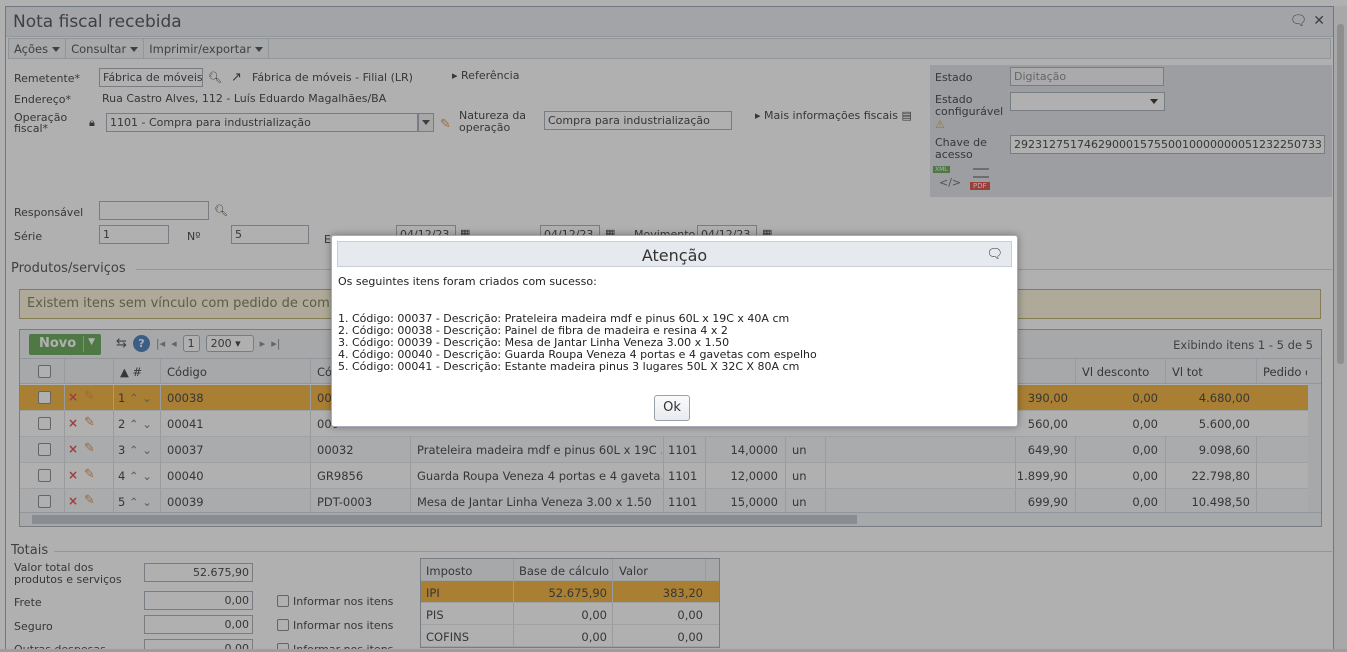  What do you see at coordinates (994, 254) in the screenshot?
I see `chat-icon: 🗨` at bounding box center [994, 254].